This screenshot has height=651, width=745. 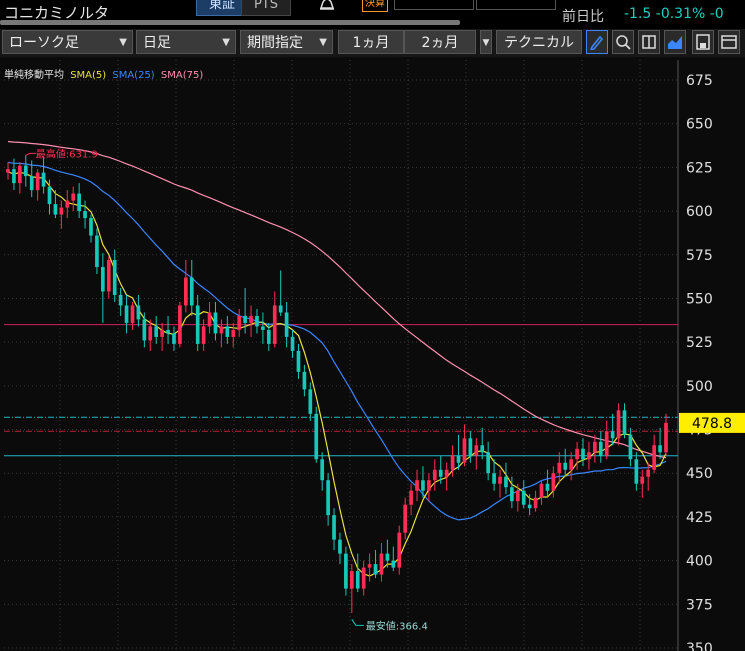 What do you see at coordinates (674, 14) in the screenshot?
I see `prev-day-value: -1.5 -0.31% -0` at bounding box center [674, 14].